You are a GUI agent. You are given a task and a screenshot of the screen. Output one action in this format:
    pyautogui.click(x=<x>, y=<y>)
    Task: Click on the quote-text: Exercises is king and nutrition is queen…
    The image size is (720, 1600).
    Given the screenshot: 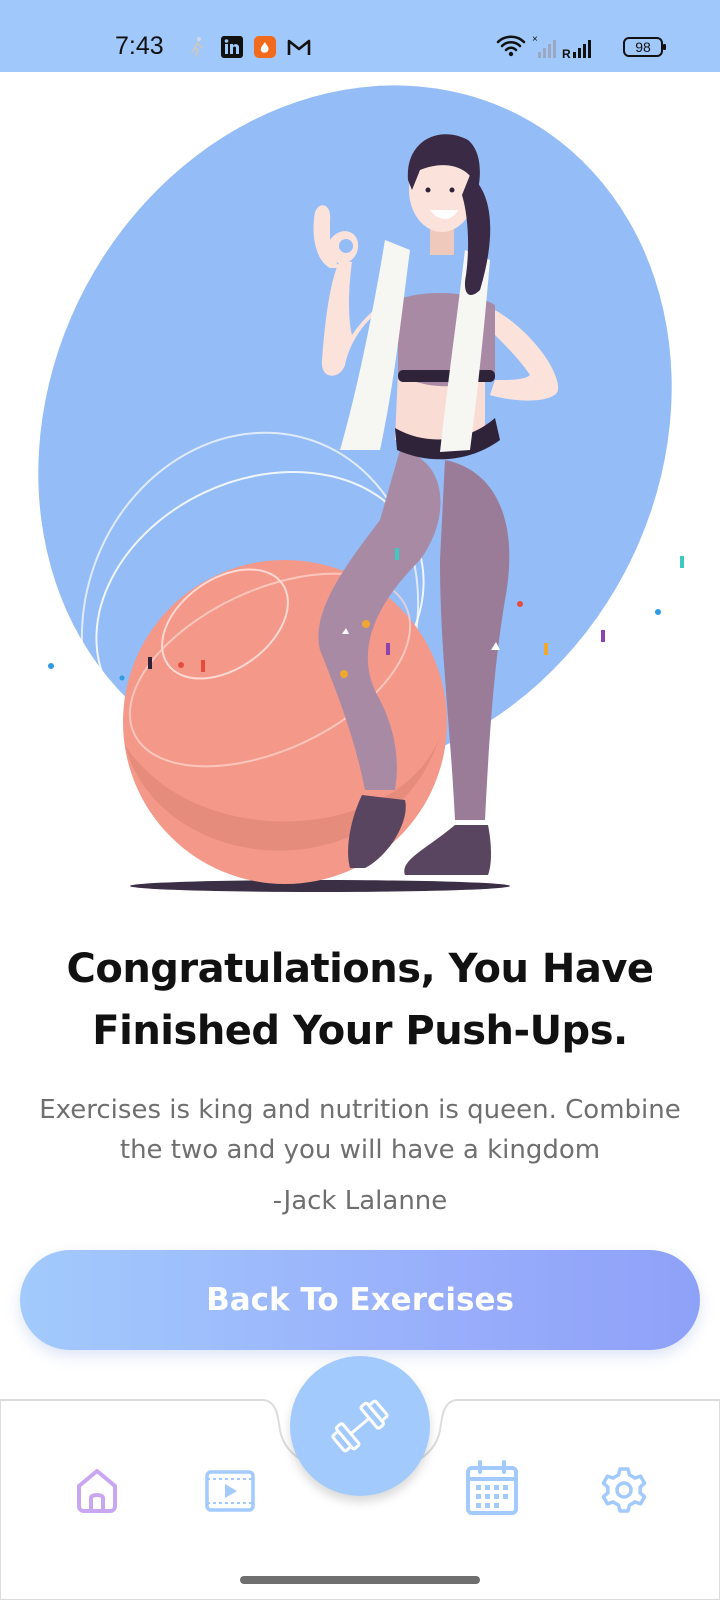 What is the action you would take?
    pyautogui.click(x=360, y=1130)
    